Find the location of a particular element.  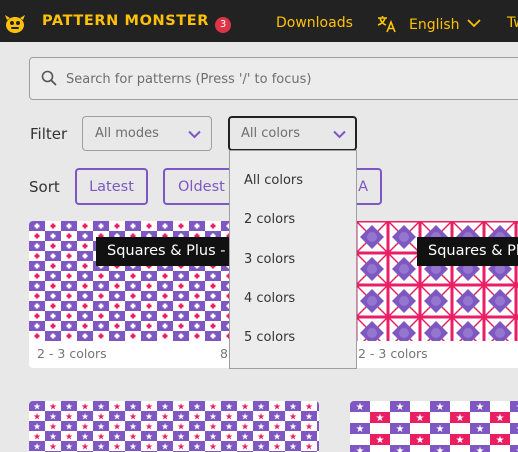

pattern-card: Squares & Pl 2 - 3 colors is located at coordinates (434, 294).